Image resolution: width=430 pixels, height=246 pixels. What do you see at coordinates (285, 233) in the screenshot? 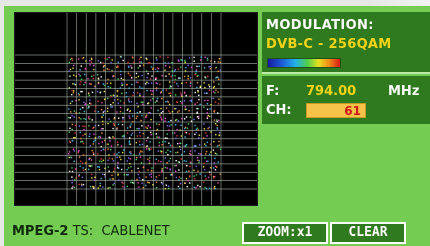
I see `zoom-button: ZOOM:x1` at bounding box center [285, 233].